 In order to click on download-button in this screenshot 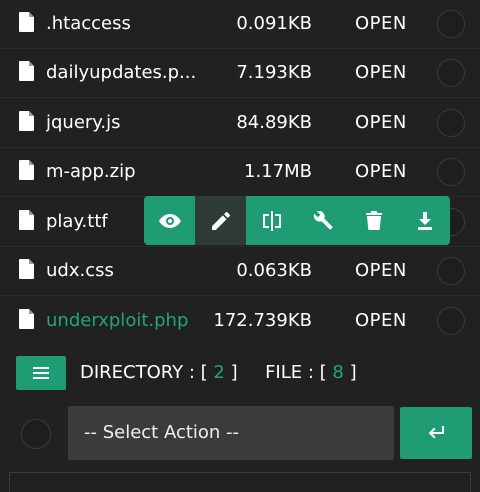, I will do `click(424, 220)`.